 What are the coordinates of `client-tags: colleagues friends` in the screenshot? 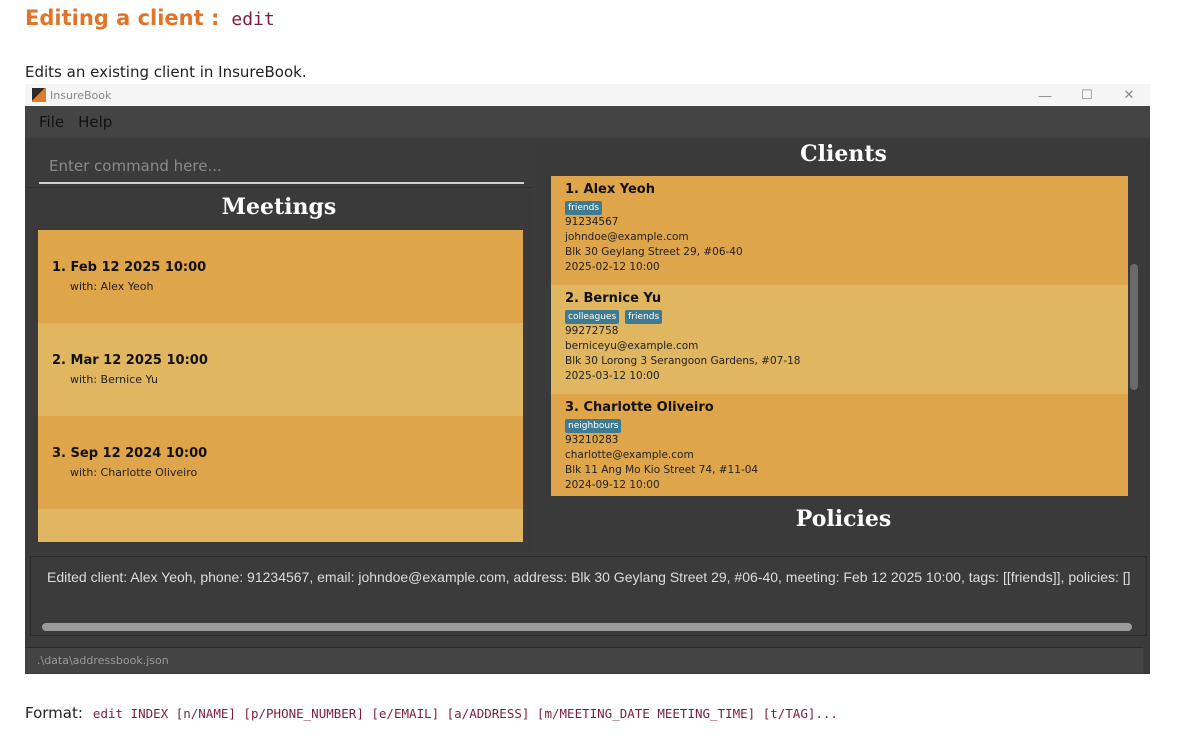 It's located at (839, 317).